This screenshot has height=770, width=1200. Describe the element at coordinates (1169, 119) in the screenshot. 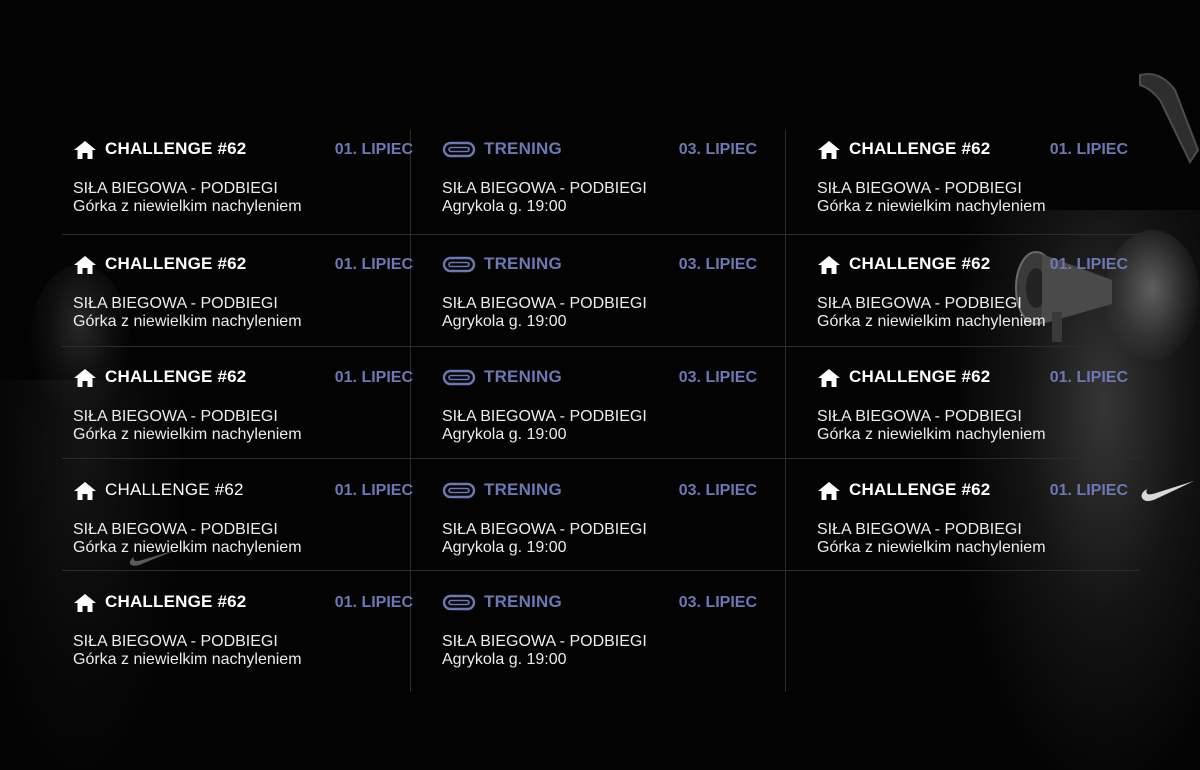

I see `background-hand` at that location.